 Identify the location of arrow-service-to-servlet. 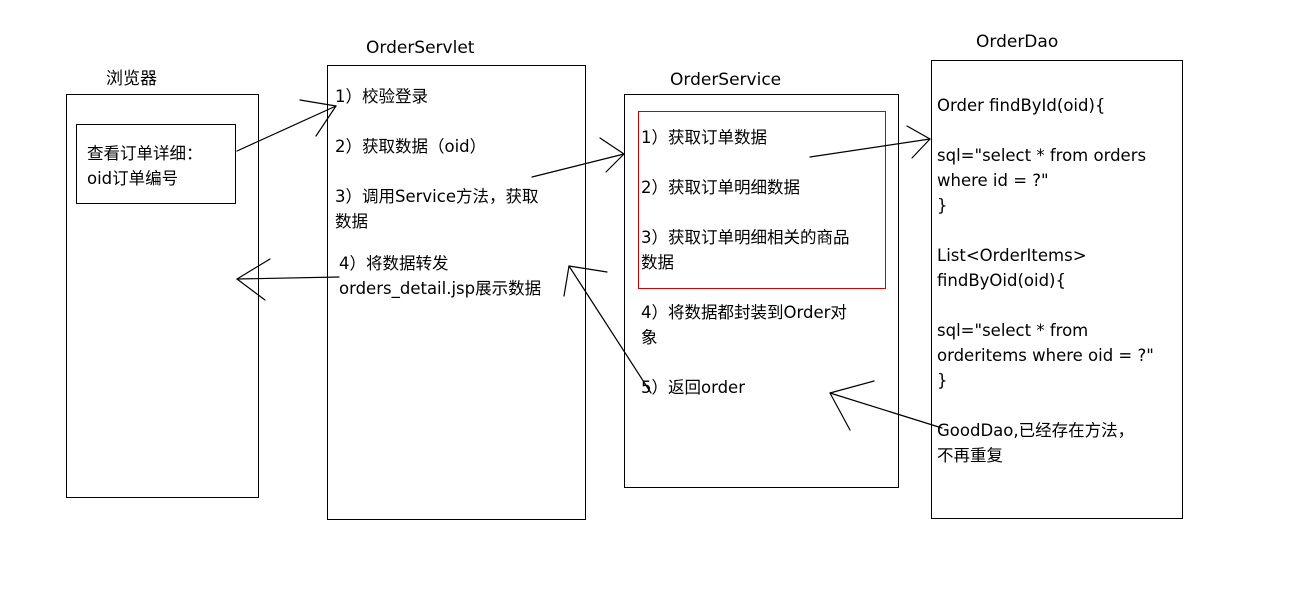
(607, 329).